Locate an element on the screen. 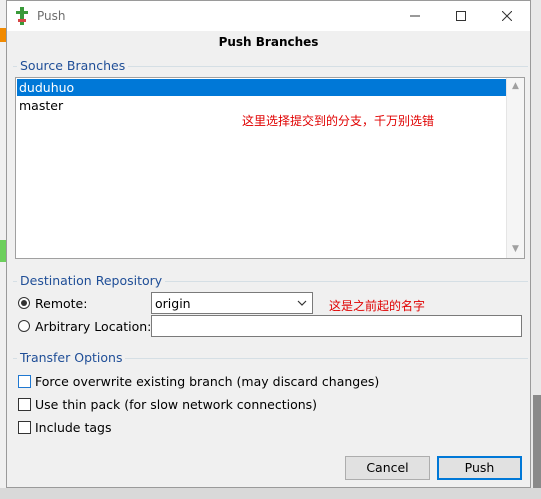  git-icon is located at coordinates (22, 16).